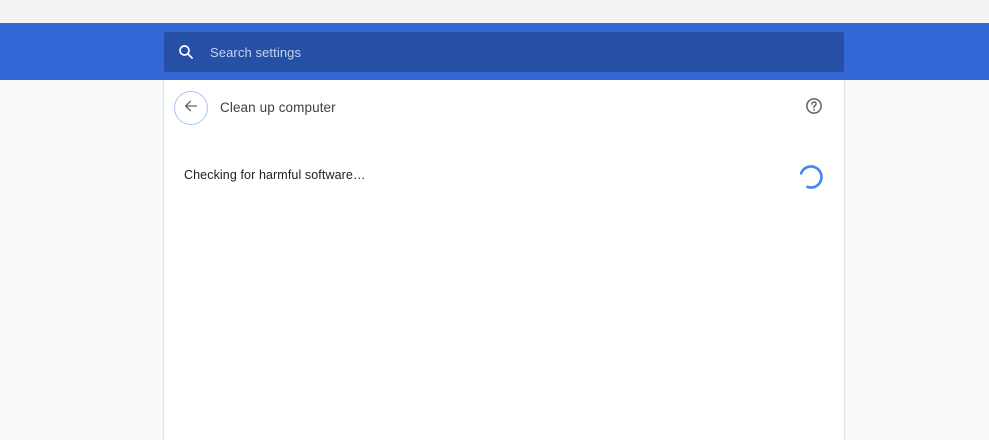 The width and height of the screenshot is (989, 440). I want to click on search-input: Search settings, so click(504, 52).